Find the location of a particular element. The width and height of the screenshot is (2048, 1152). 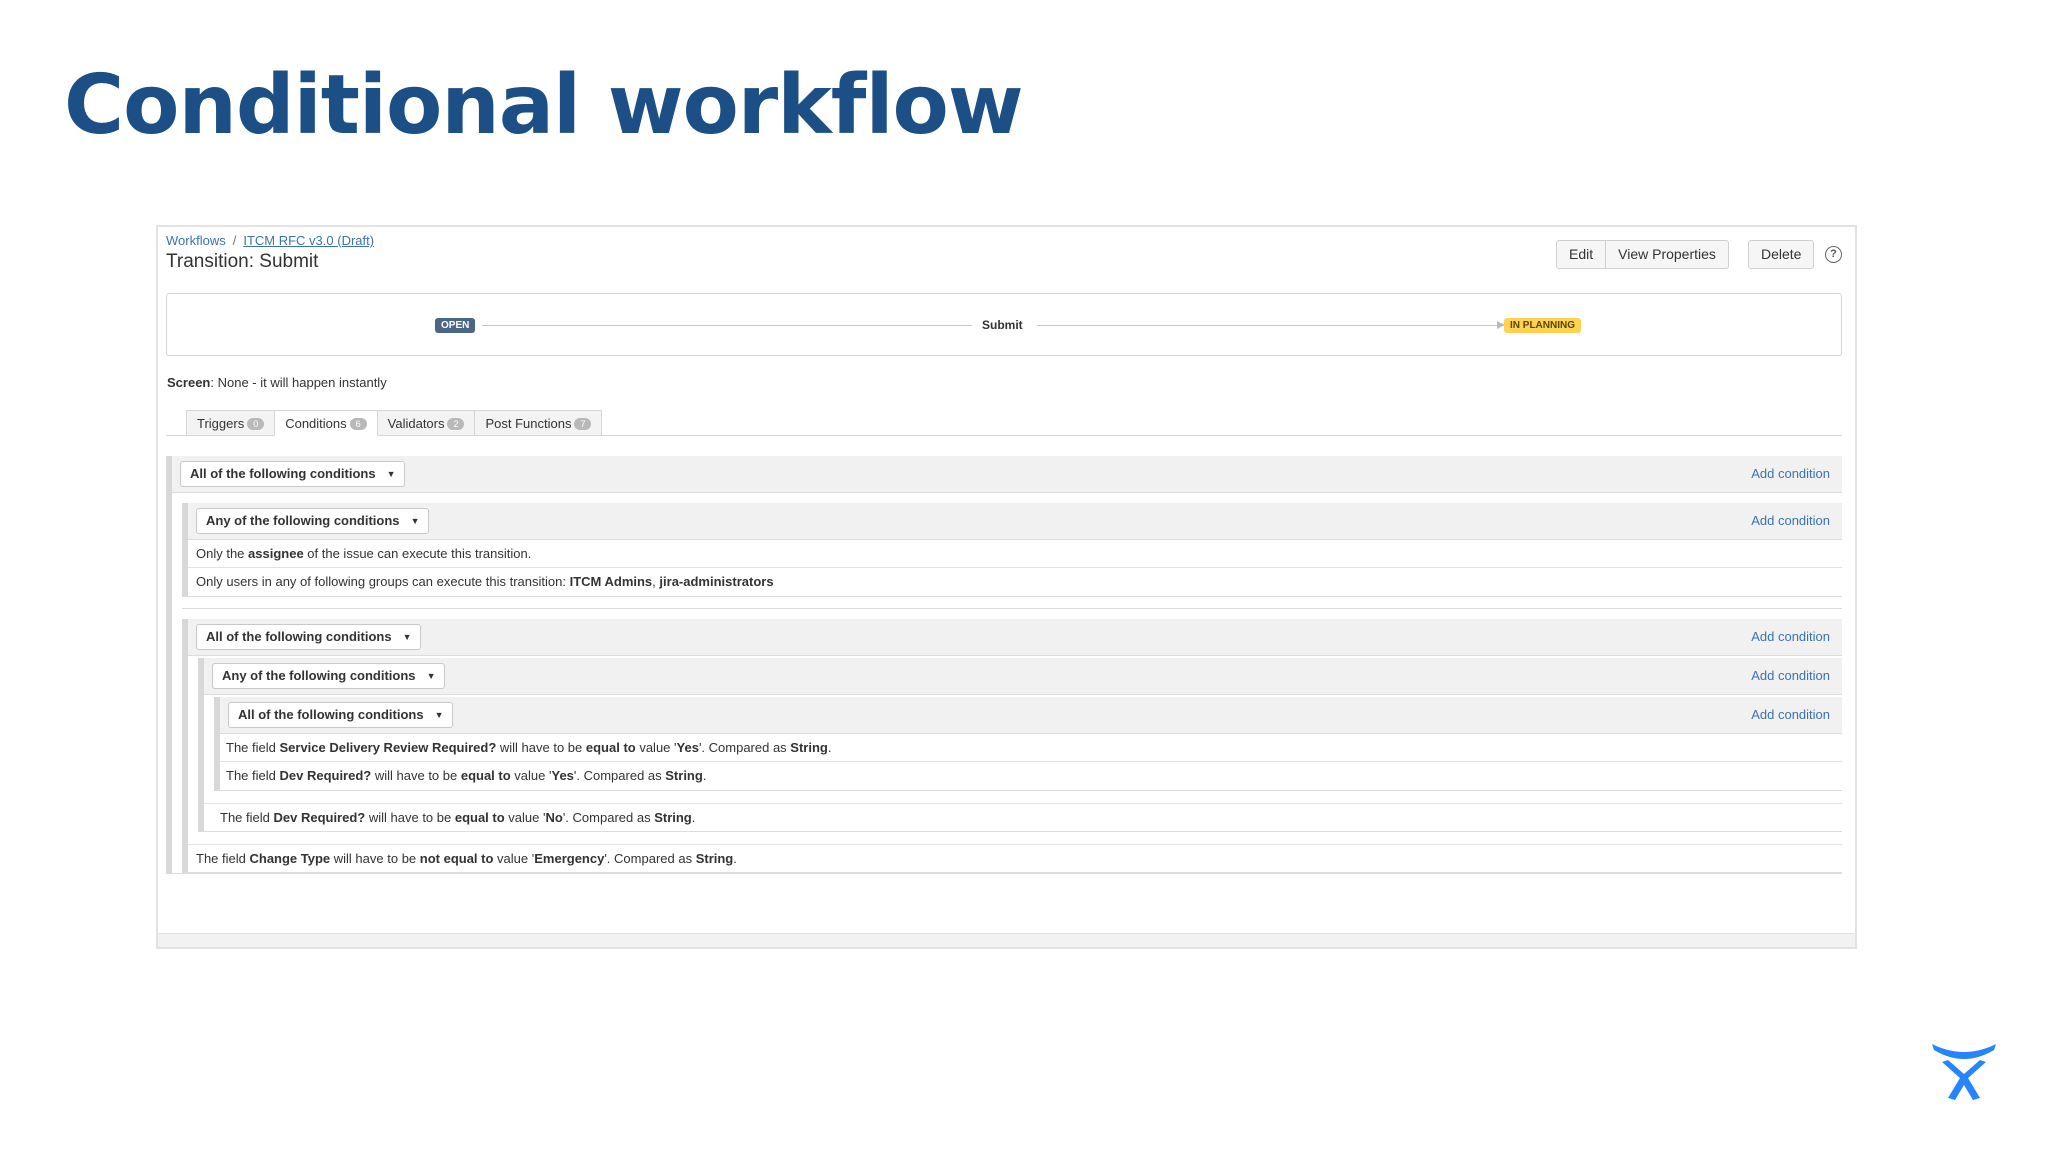

screen-info: Screen: None - it will happen instantly is located at coordinates (277, 382).